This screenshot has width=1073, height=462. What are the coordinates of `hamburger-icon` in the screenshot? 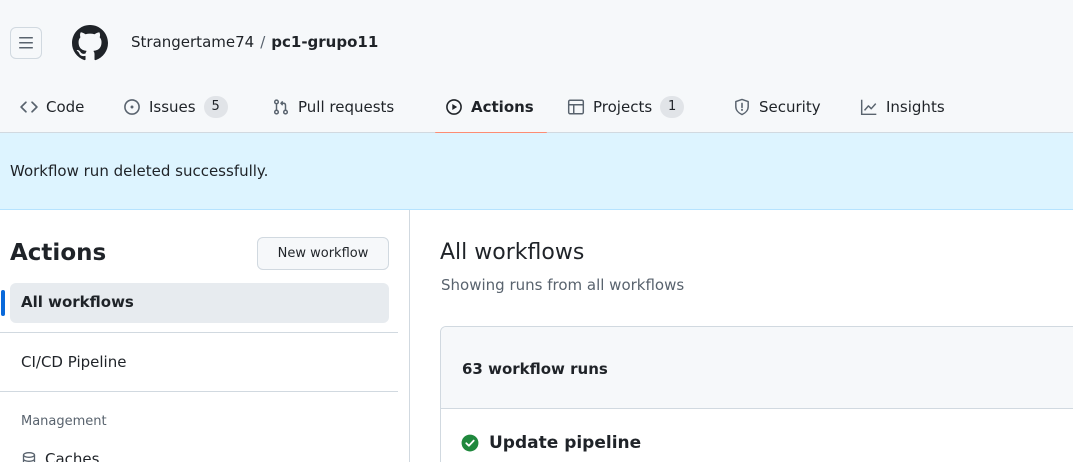 It's located at (26, 43).